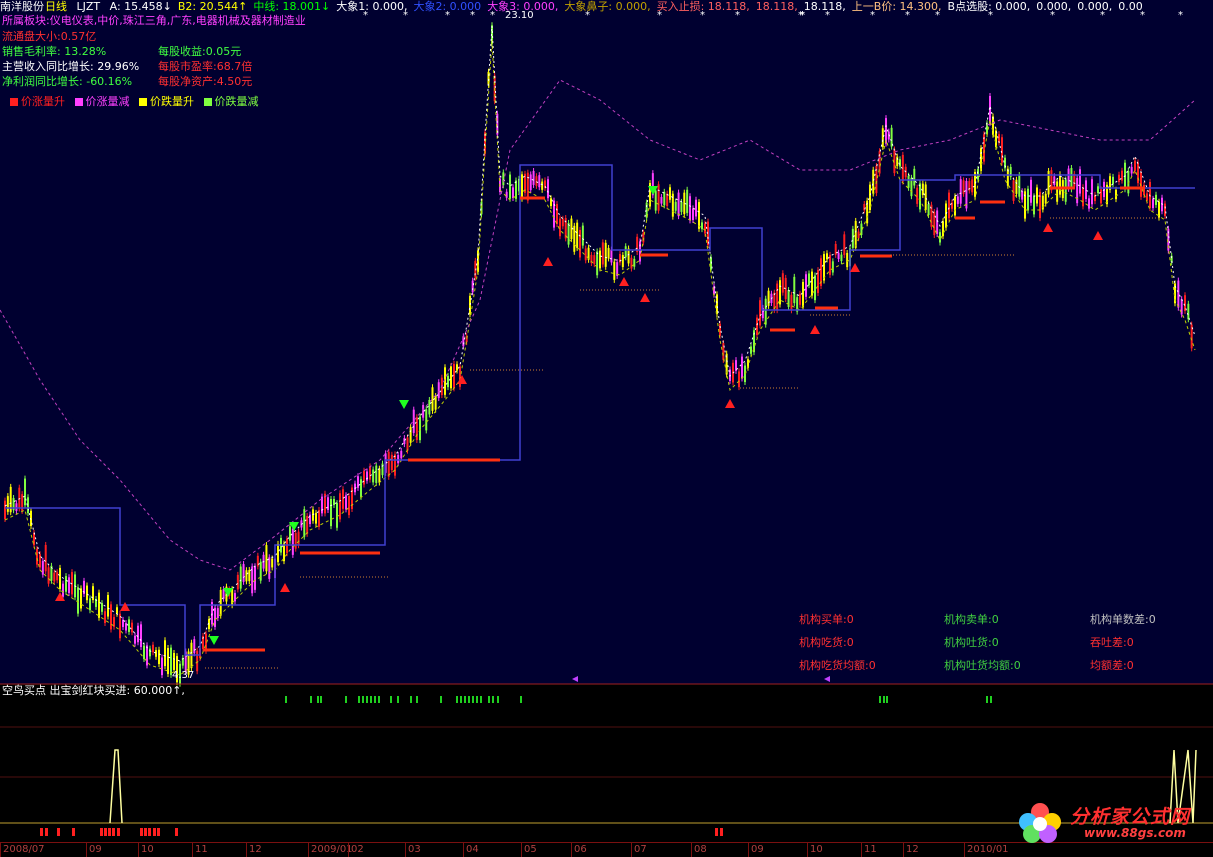 The width and height of the screenshot is (1213, 857). Describe the element at coordinates (43, 101) in the screenshot. I see `legend-label: 价涨量升` at that location.